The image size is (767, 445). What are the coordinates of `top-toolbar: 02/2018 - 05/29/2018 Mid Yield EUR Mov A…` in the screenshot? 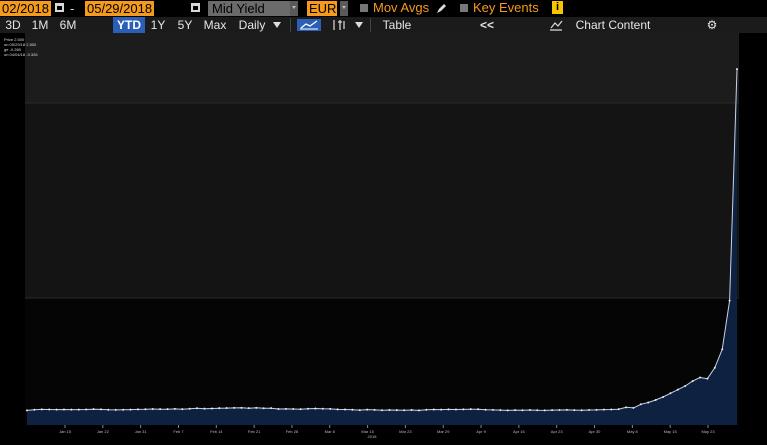 It's located at (383, 8).